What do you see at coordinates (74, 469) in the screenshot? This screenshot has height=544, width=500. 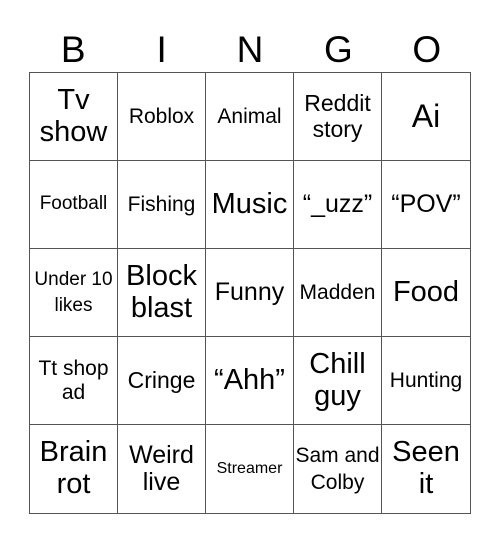 I see `bingo-cell: Brain rot` at bounding box center [74, 469].